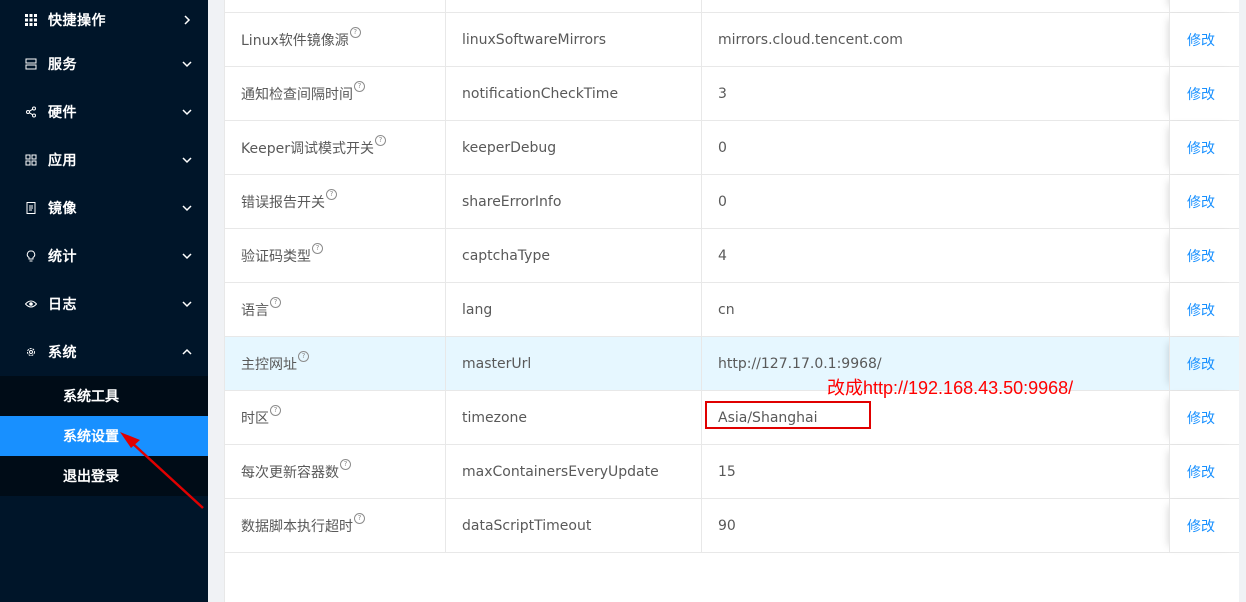 This screenshot has height=602, width=1246. Describe the element at coordinates (800, 363) in the screenshot. I see `setting-value: http://127.17.0.1:9968/` at that location.